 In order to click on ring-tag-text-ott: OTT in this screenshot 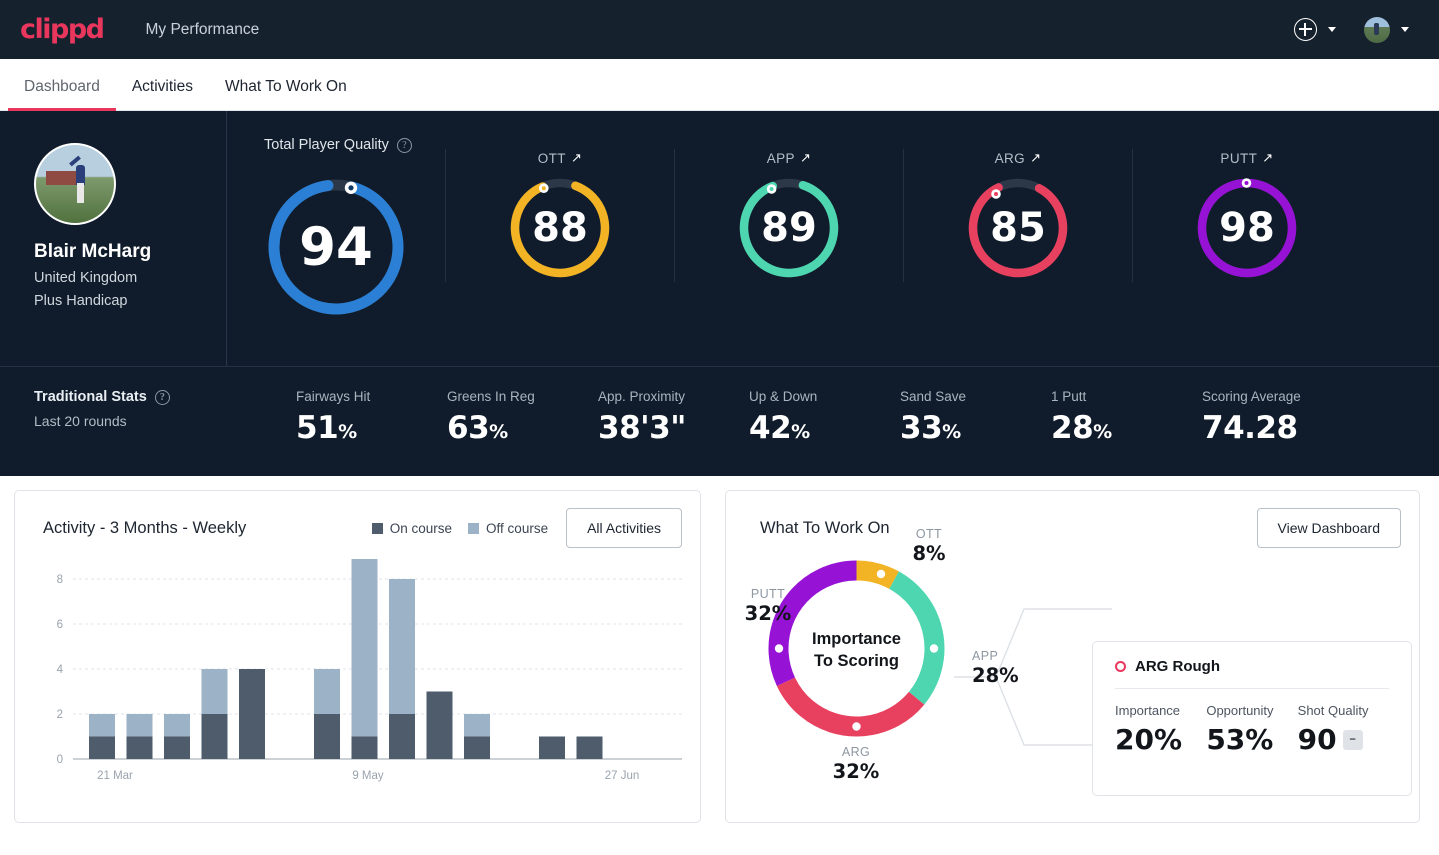, I will do `click(551, 158)`.